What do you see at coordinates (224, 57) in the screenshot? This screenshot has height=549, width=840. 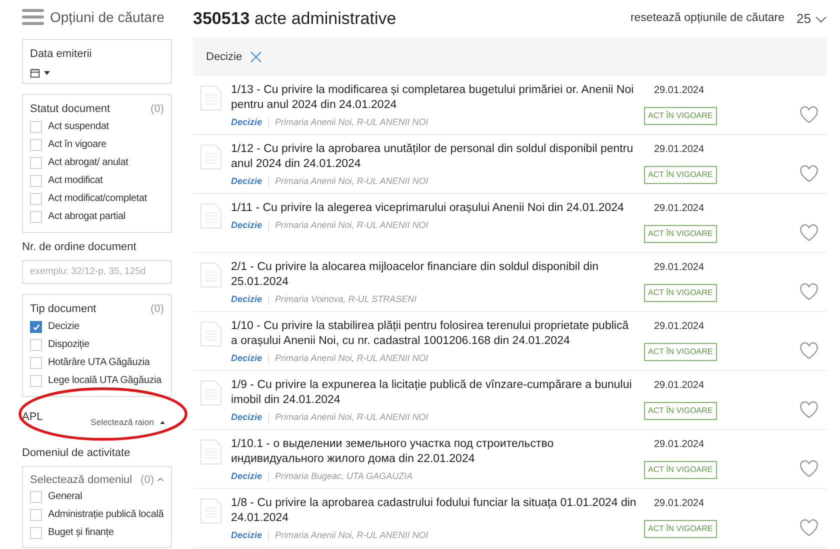 I see `filter-label: Decizie` at bounding box center [224, 57].